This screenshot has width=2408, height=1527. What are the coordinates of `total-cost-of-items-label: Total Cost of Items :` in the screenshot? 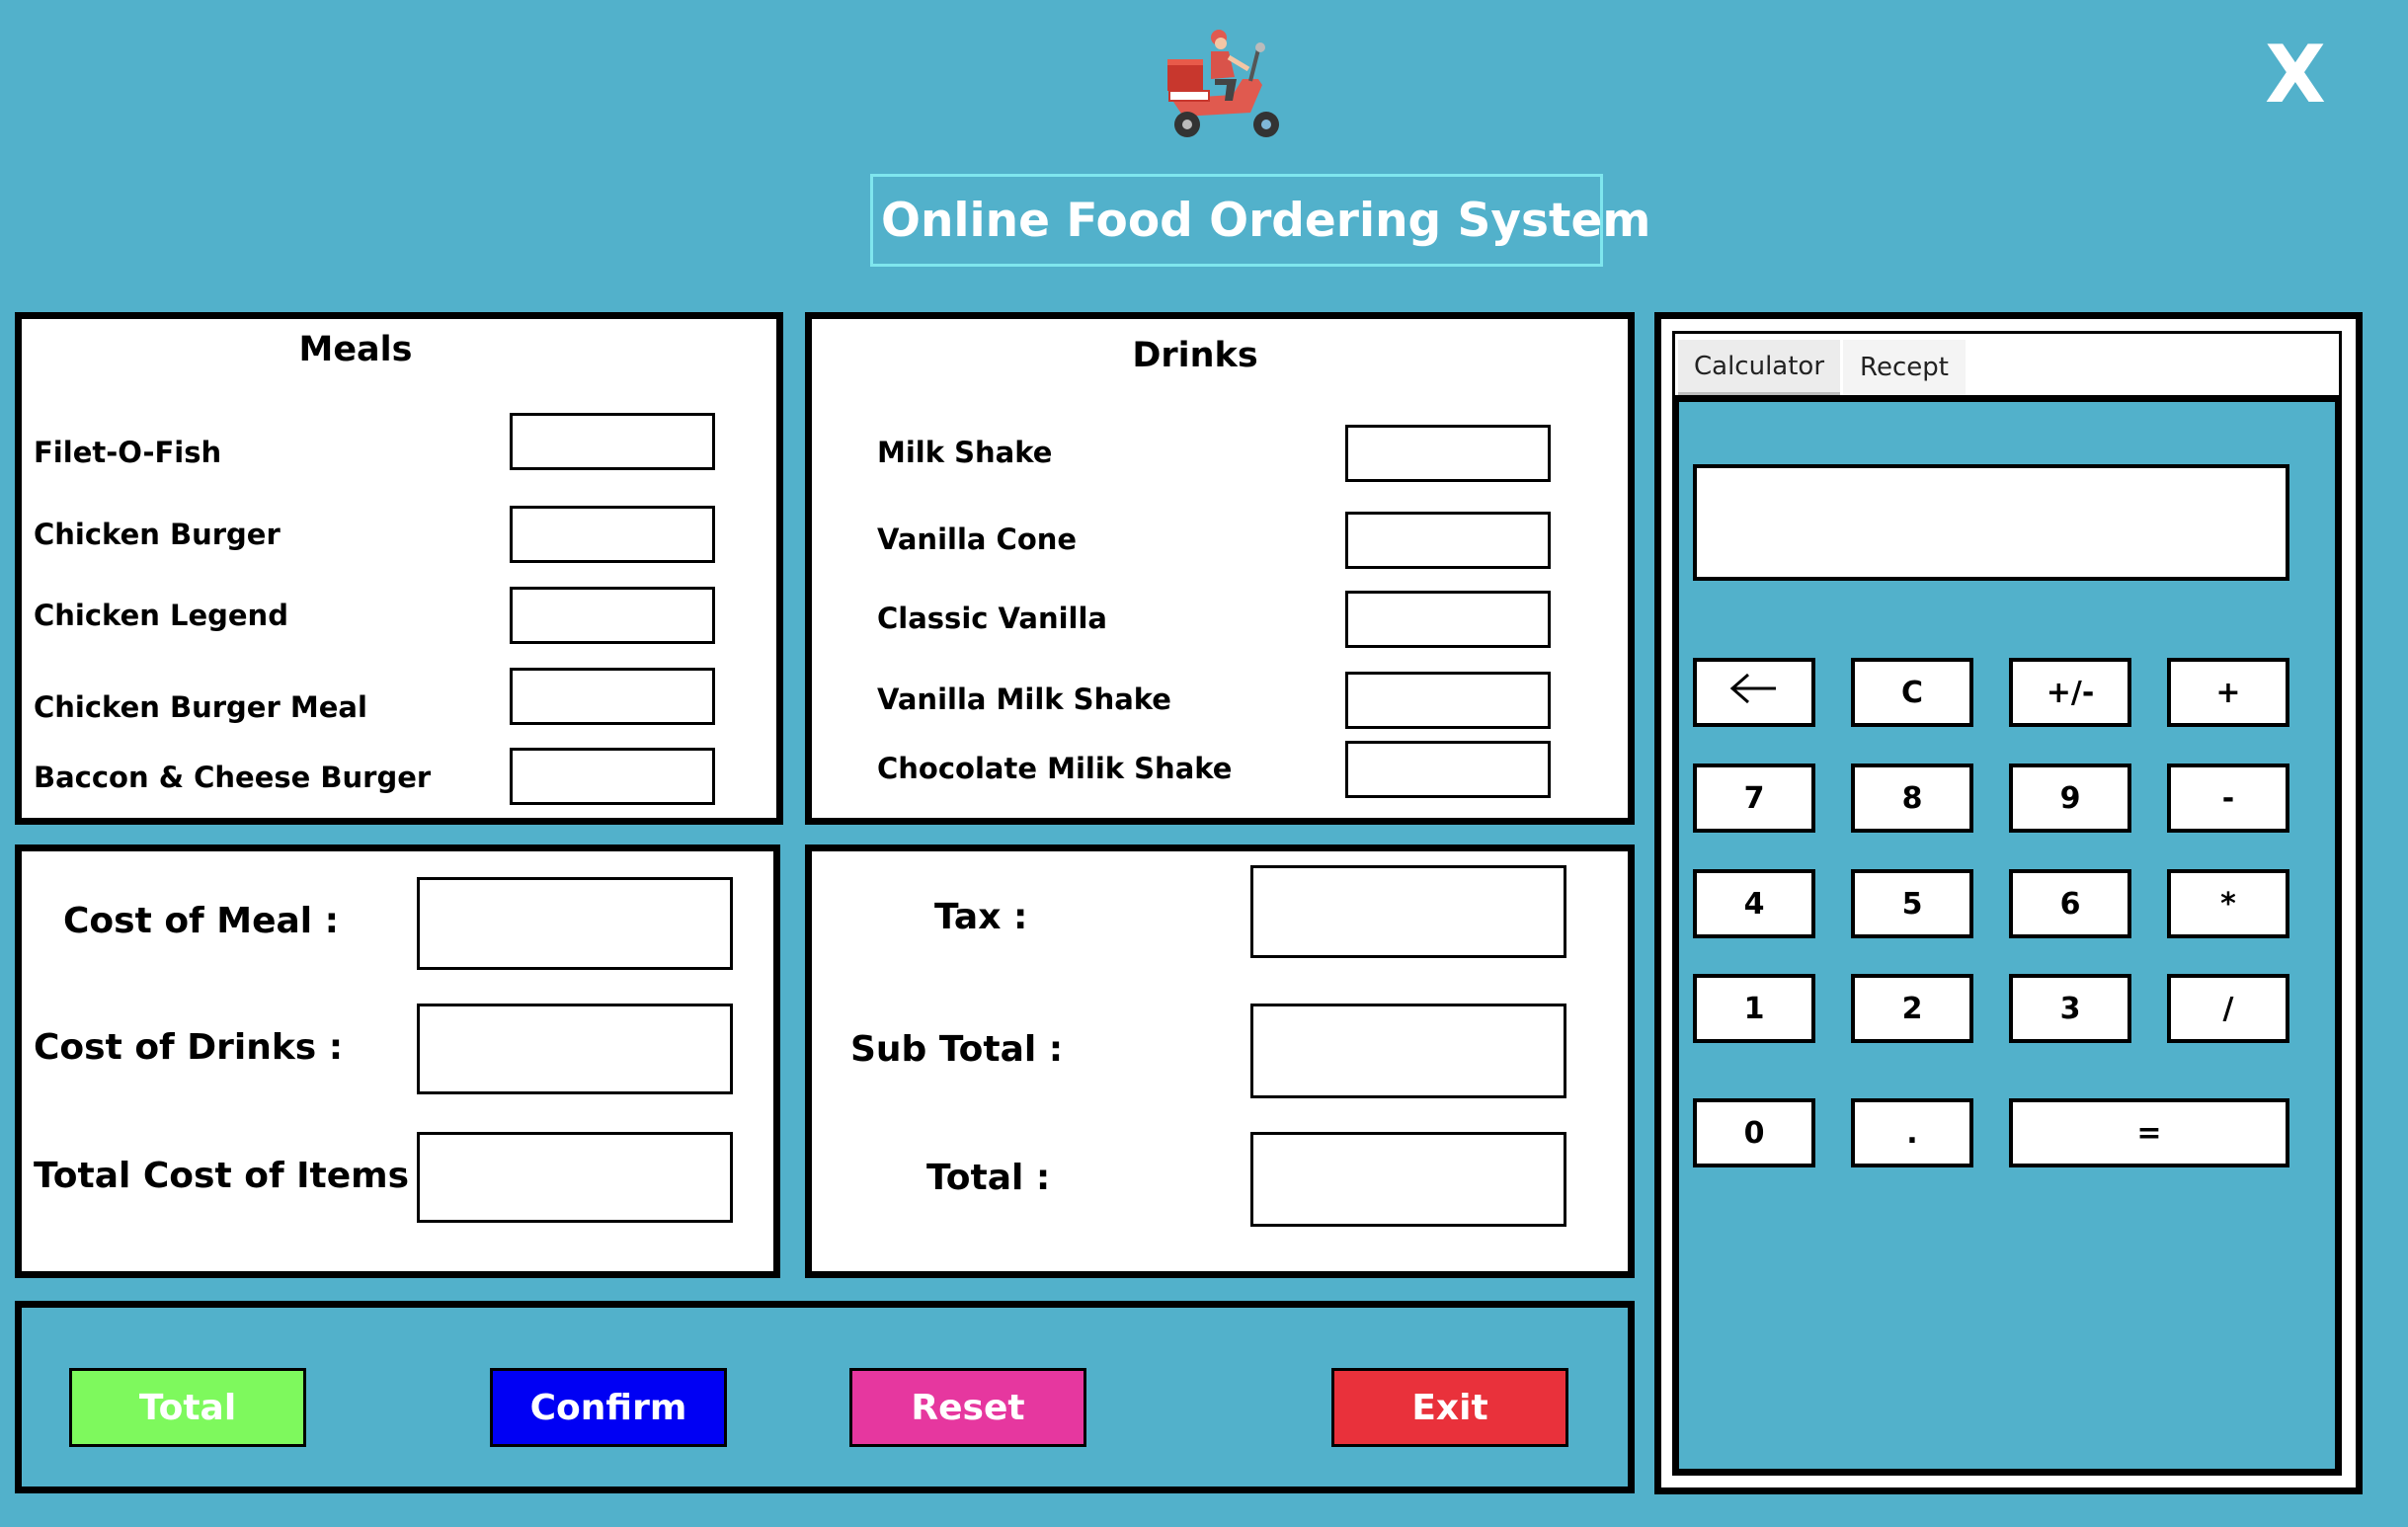 It's located at (236, 1176).